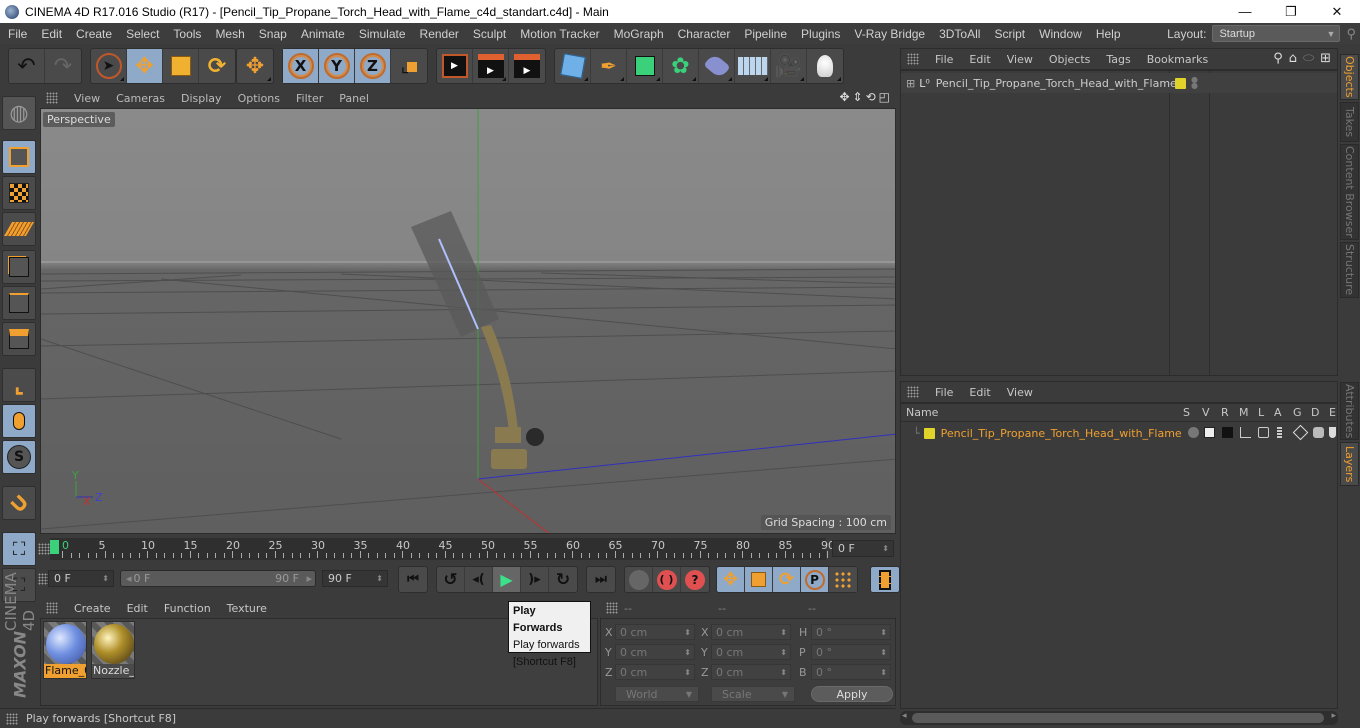 The height and width of the screenshot is (728, 1360). What do you see at coordinates (65, 650) in the screenshot?
I see `material-item: Flame_0` at bounding box center [65, 650].